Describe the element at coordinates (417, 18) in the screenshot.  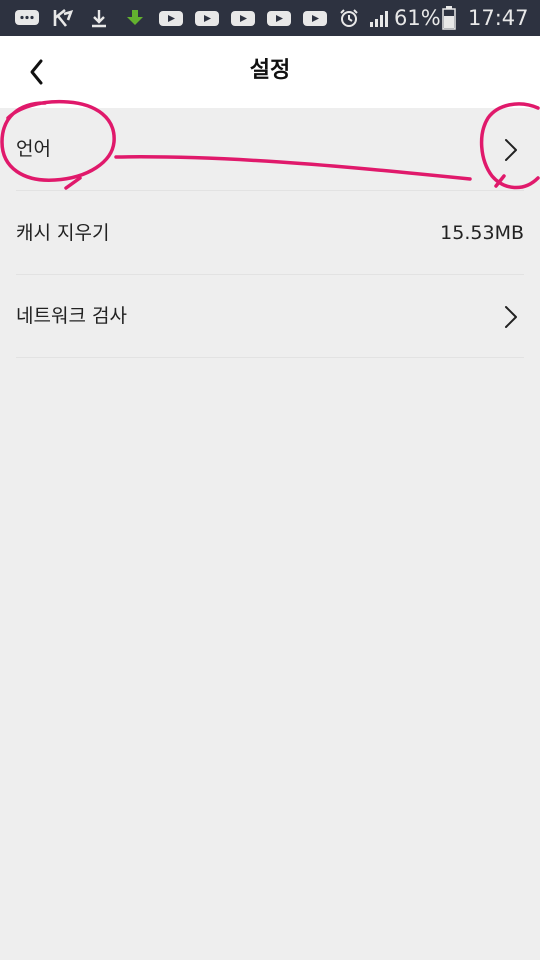
I see `battery-percent: 61%` at that location.